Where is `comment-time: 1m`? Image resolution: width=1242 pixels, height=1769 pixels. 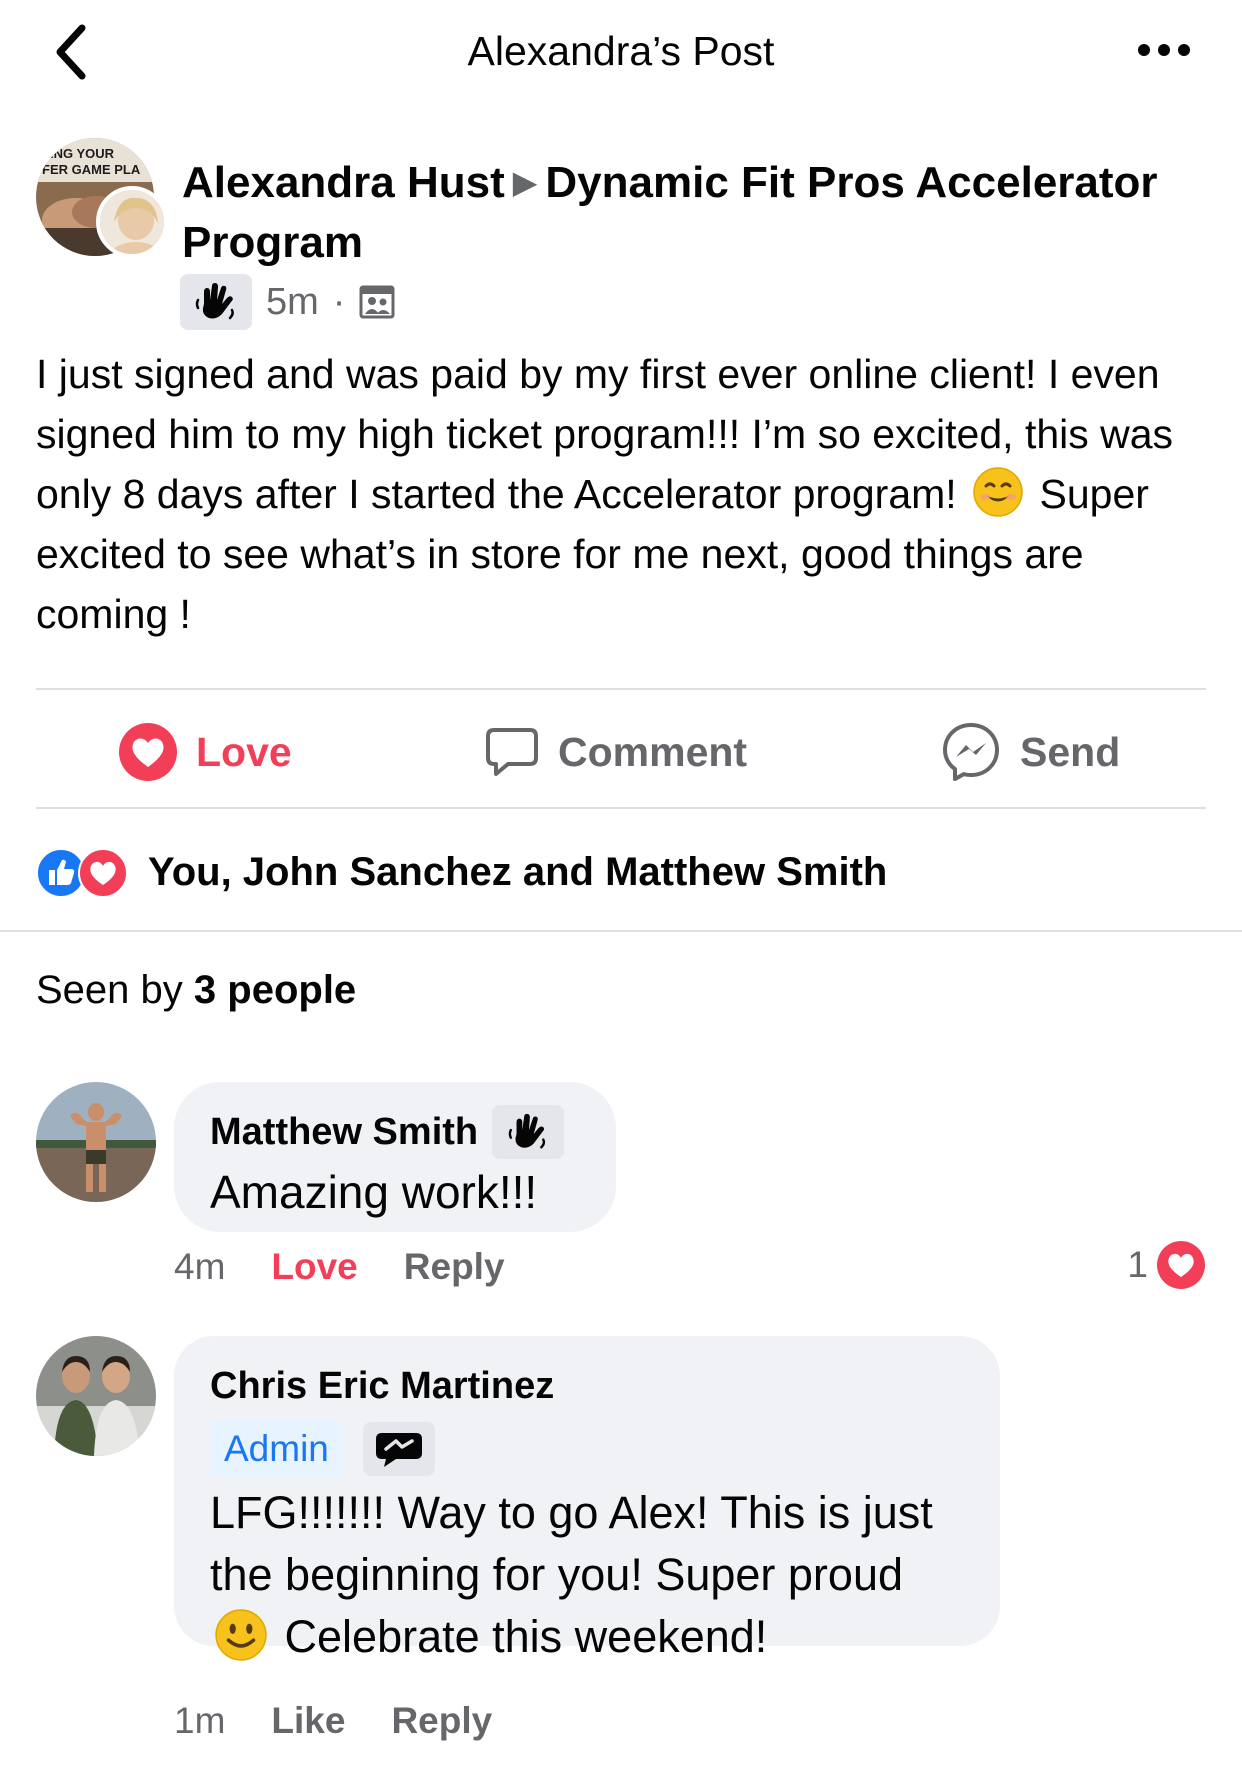
comment-time: 1m is located at coordinates (200, 1720).